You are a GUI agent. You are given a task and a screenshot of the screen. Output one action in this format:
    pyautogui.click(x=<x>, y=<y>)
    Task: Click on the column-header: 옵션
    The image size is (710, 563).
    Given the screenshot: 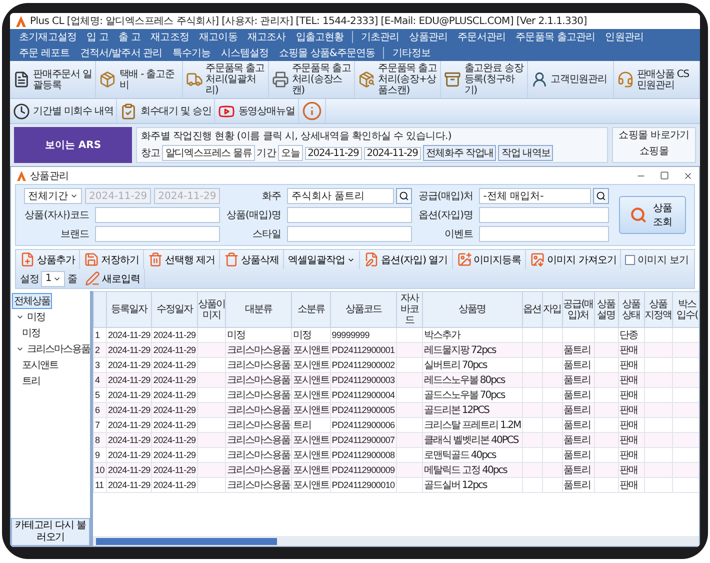 What is the action you would take?
    pyautogui.click(x=532, y=310)
    